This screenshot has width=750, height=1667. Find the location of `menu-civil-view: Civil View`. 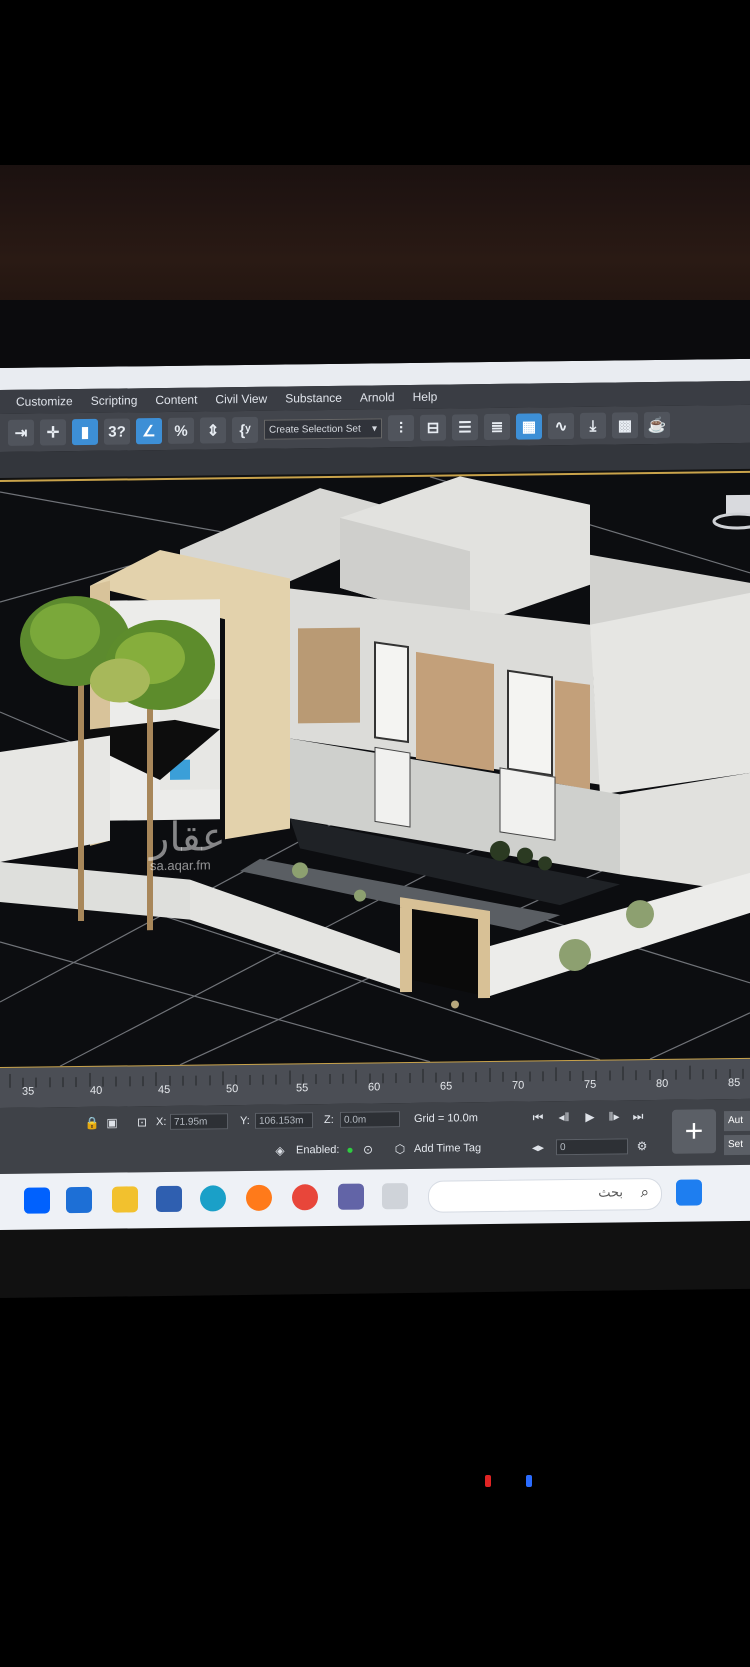

menu-civil-view: Civil View is located at coordinates (241, 399).